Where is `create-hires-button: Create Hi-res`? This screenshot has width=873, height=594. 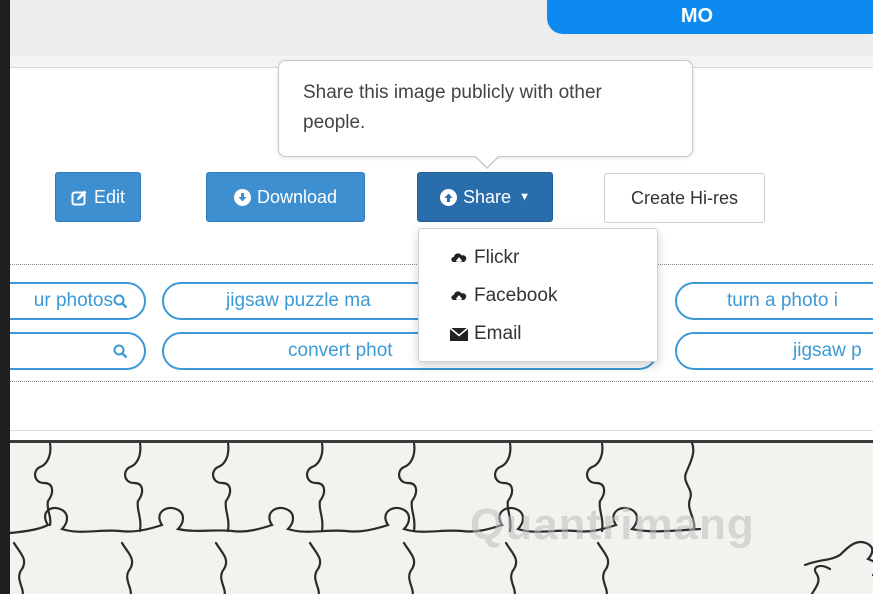 create-hires-button: Create Hi-res is located at coordinates (684, 198).